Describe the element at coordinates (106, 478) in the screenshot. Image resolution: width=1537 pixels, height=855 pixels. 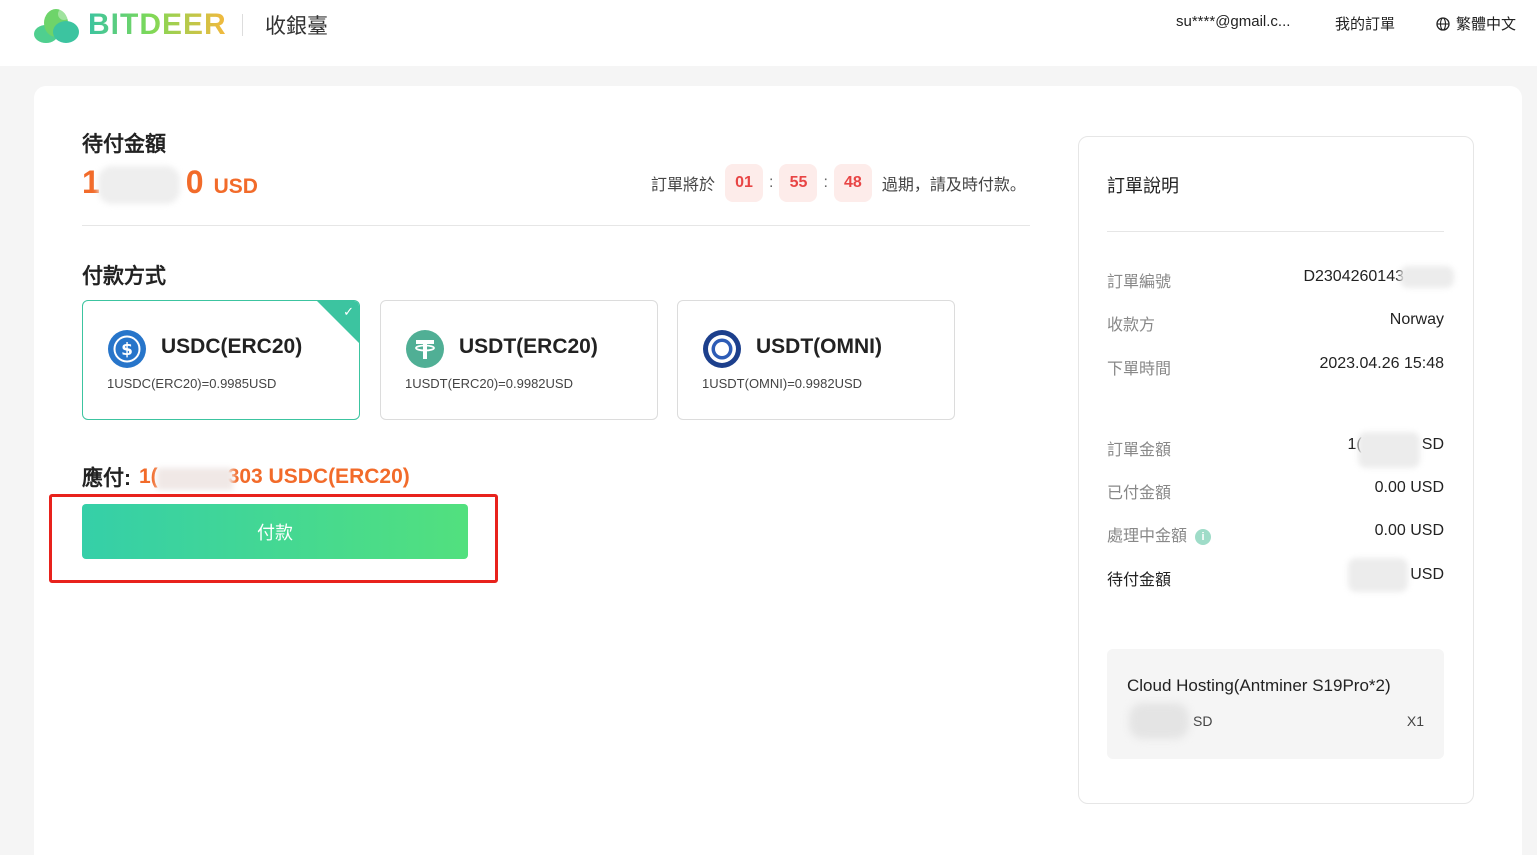
I see `amount-due-label: 應付:` at that location.